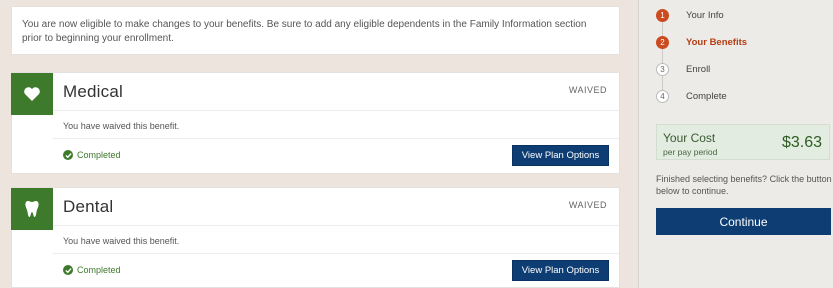 The width and height of the screenshot is (833, 288). What do you see at coordinates (743, 221) in the screenshot?
I see `continue-button: Continue` at bounding box center [743, 221].